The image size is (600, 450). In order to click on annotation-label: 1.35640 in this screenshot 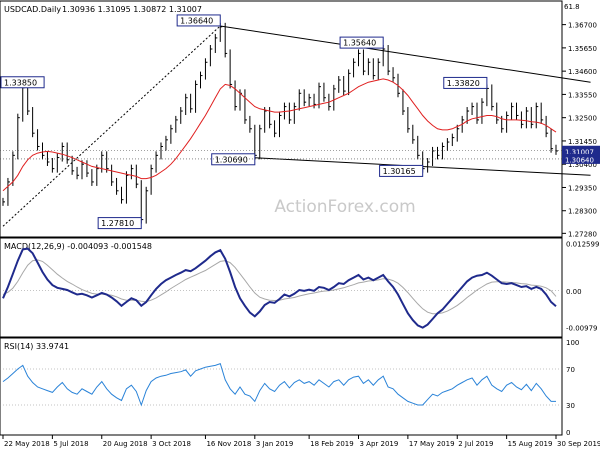, I will do `click(359, 43)`.